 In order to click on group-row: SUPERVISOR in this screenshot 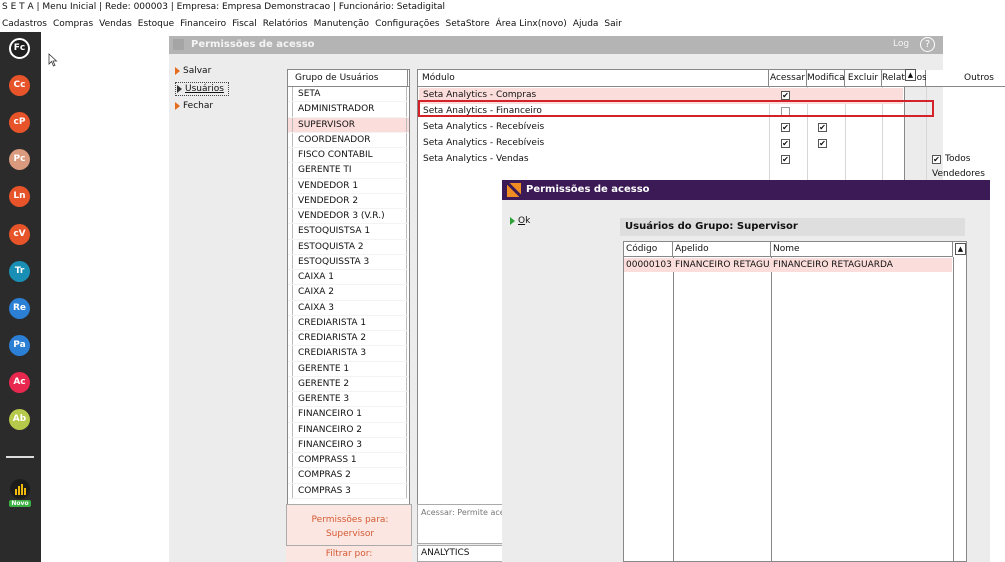, I will do `click(348, 125)`.